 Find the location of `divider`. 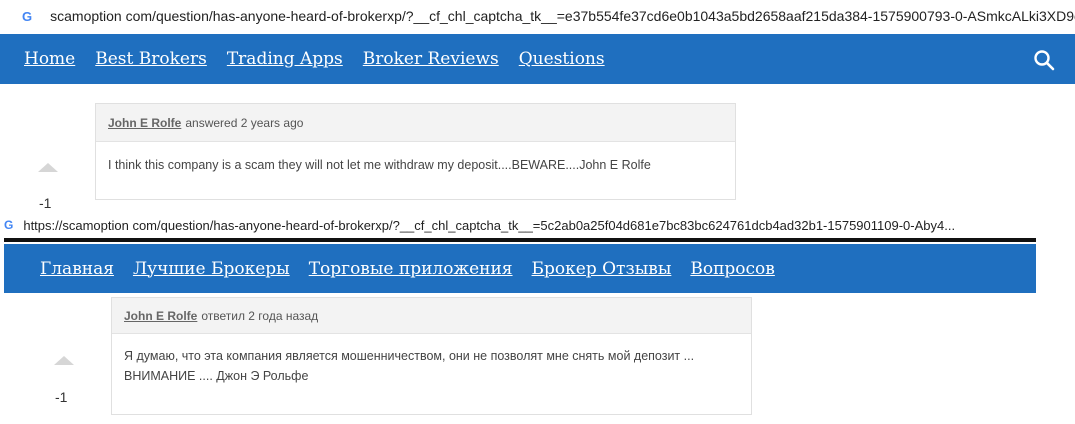

divider is located at coordinates (520, 240).